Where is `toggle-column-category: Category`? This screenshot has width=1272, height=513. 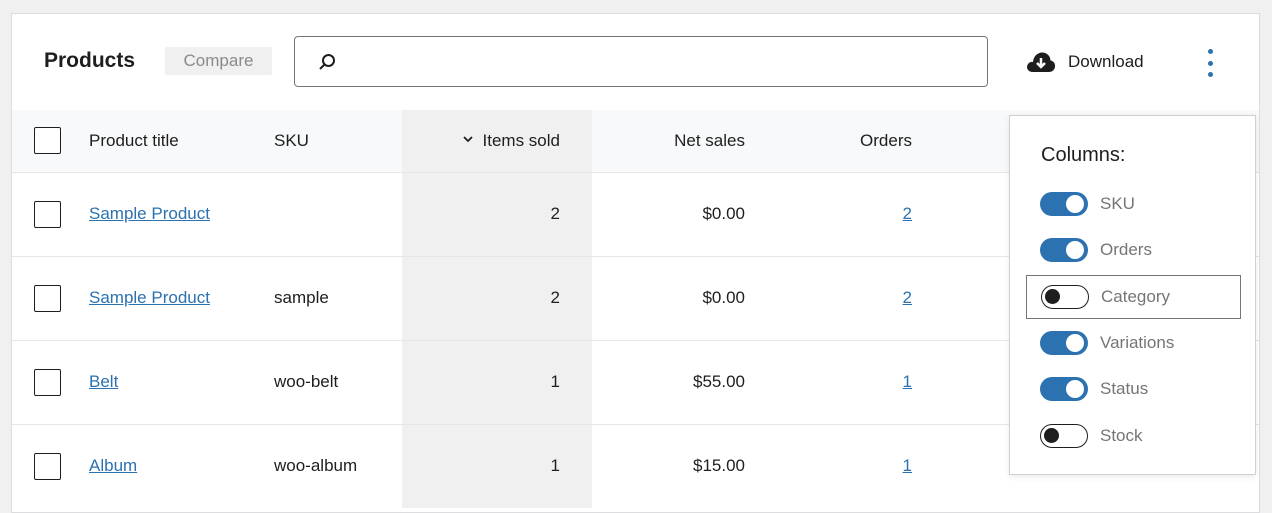 toggle-column-category: Category is located at coordinates (1133, 297).